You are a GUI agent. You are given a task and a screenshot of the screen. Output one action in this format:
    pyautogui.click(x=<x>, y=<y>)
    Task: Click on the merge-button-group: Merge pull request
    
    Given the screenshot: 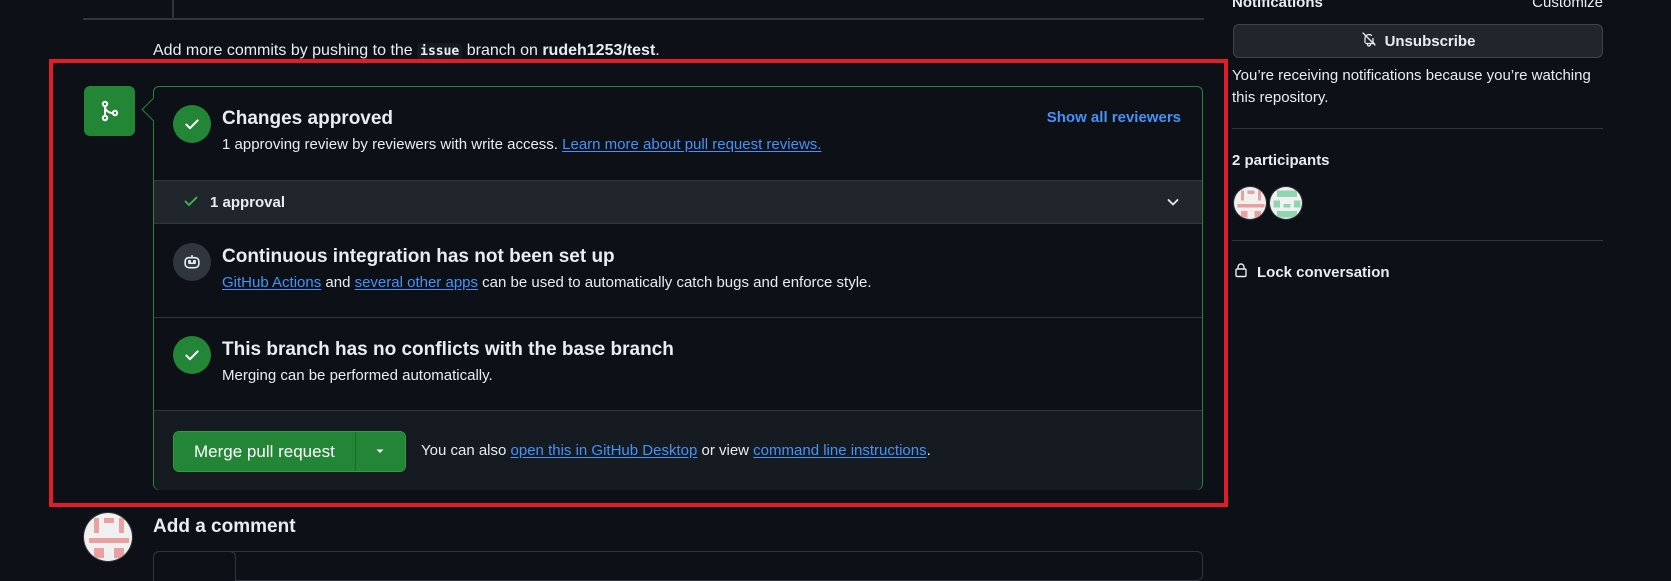 What is the action you would take?
    pyautogui.click(x=289, y=451)
    